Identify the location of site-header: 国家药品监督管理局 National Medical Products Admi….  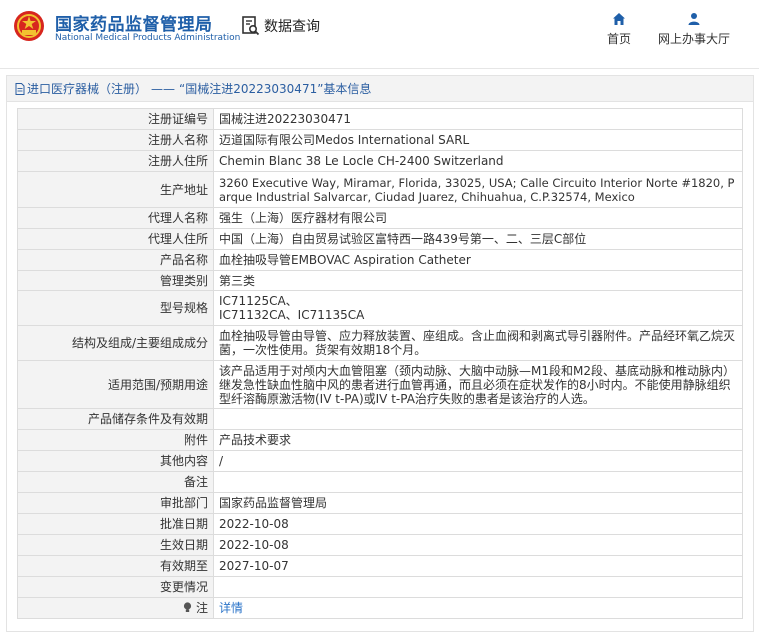
(379, 34).